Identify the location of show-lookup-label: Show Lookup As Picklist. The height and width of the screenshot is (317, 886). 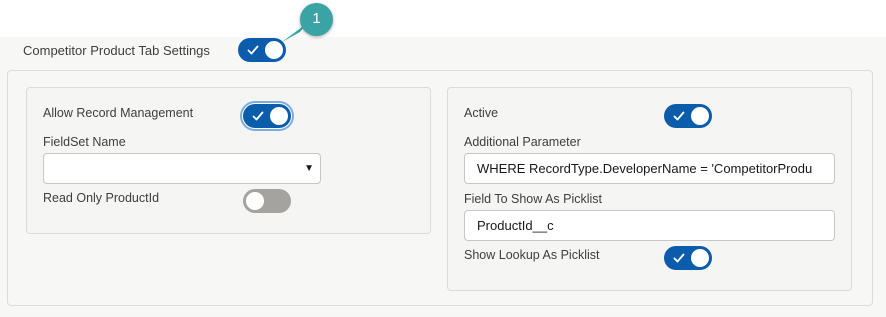
(532, 255).